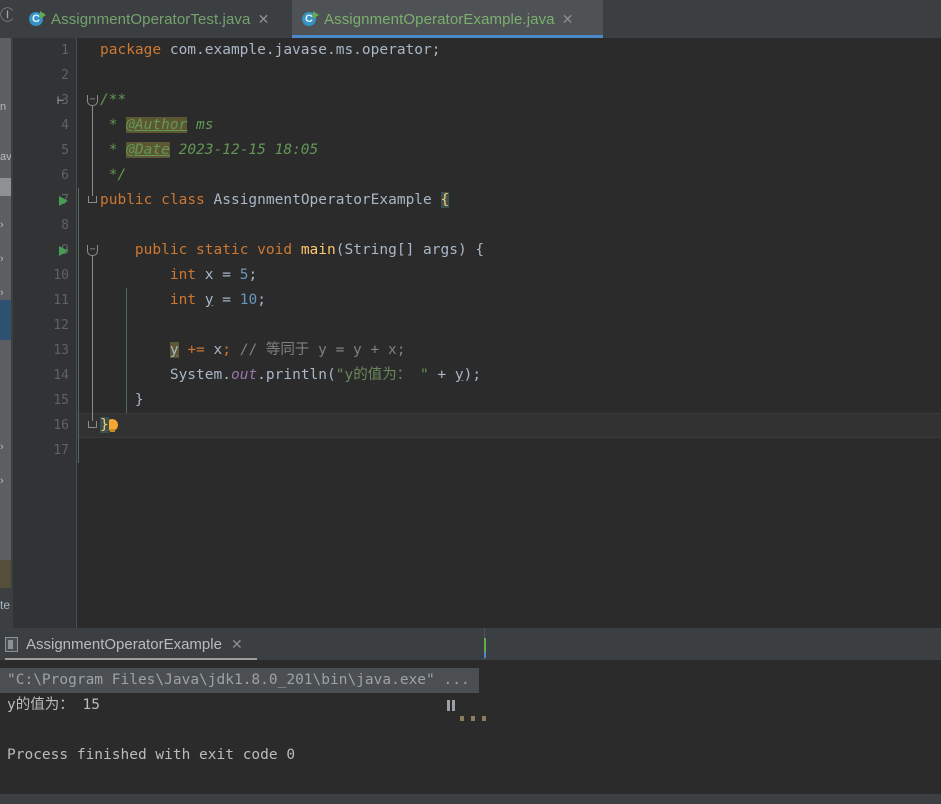 The height and width of the screenshot is (804, 941). What do you see at coordinates (470, 799) in the screenshot?
I see `status-bar-strip` at bounding box center [470, 799].